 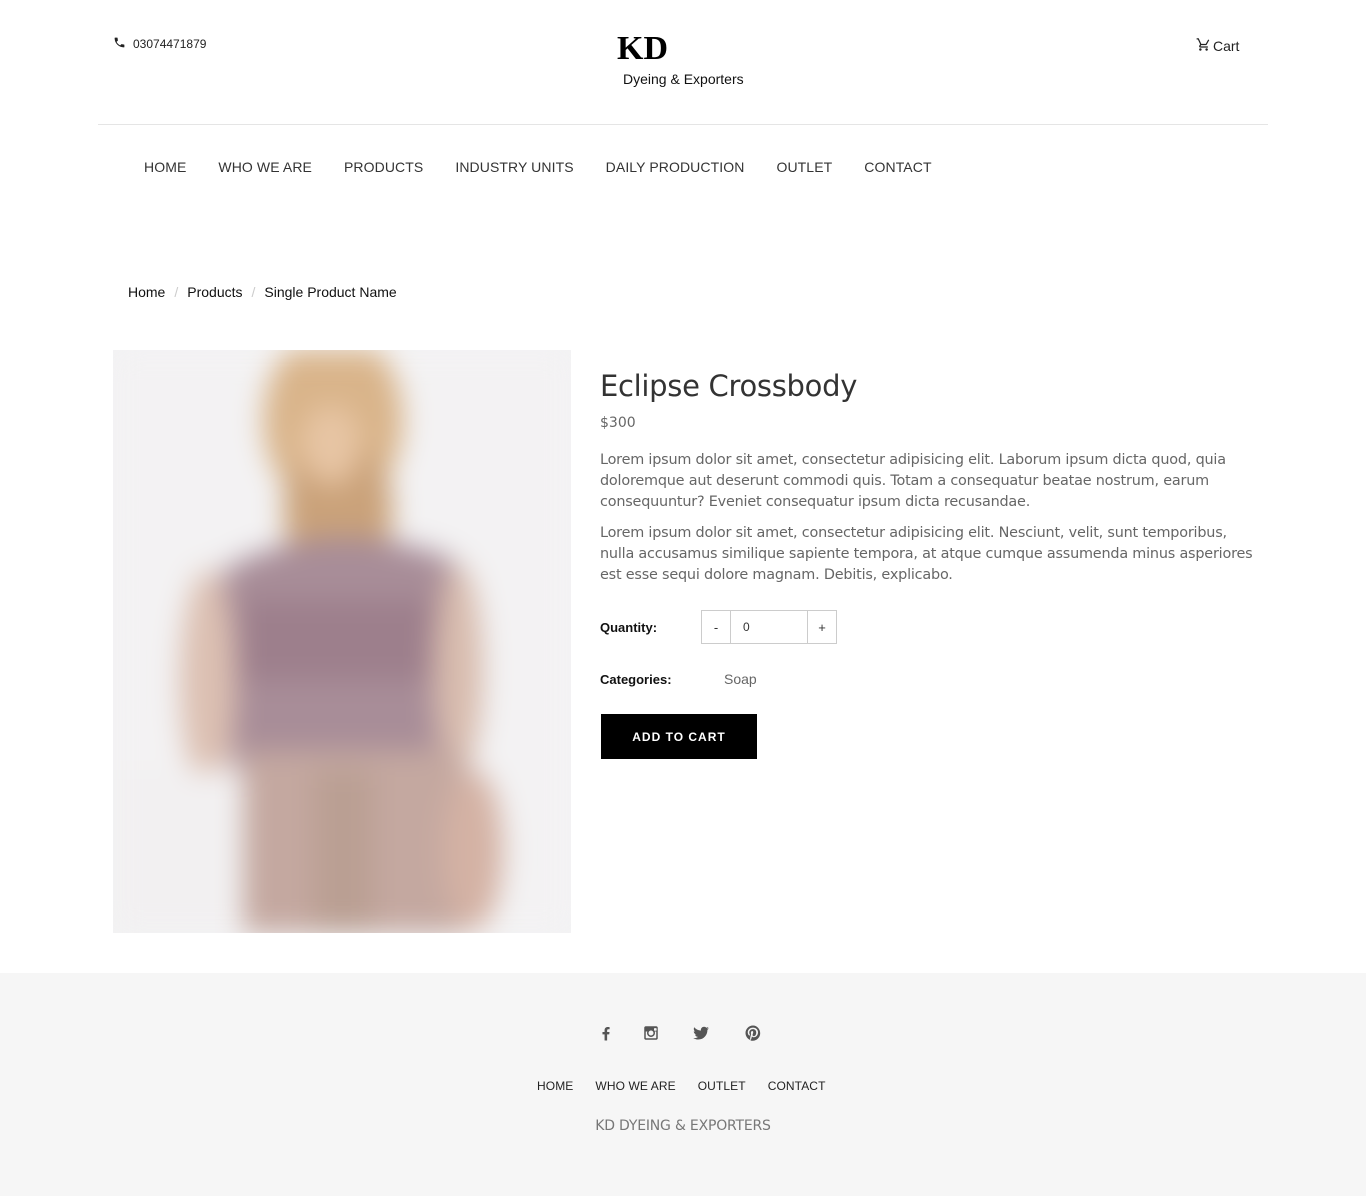 I want to click on nav-industry-units: INDUSTRY UNITS, so click(x=514, y=167).